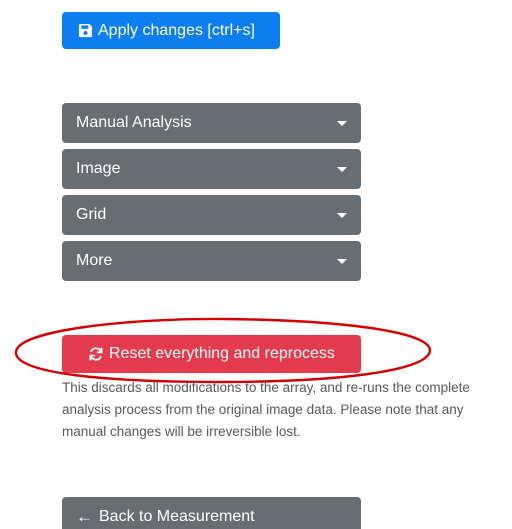 The height and width of the screenshot is (529, 512). I want to click on refresh-icon, so click(96, 354).